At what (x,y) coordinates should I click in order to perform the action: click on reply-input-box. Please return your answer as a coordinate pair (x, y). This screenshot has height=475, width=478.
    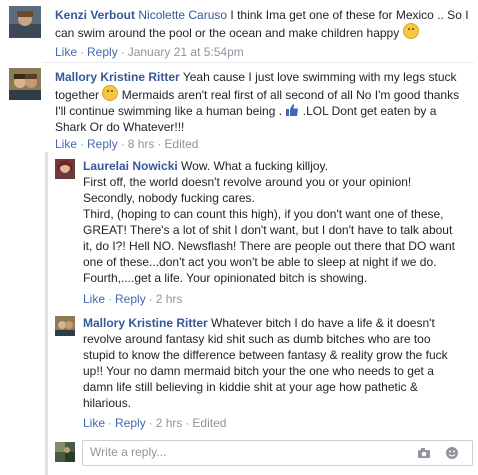
    Looking at the image, I should click on (277, 453).